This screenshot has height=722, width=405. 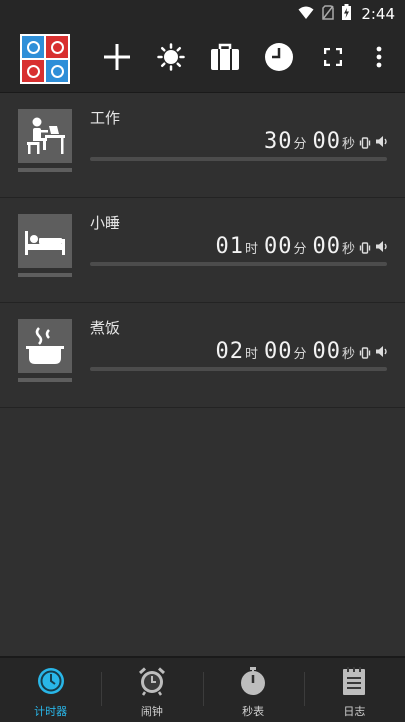 What do you see at coordinates (229, 351) in the screenshot?
I see `hours-value: 02` at bounding box center [229, 351].